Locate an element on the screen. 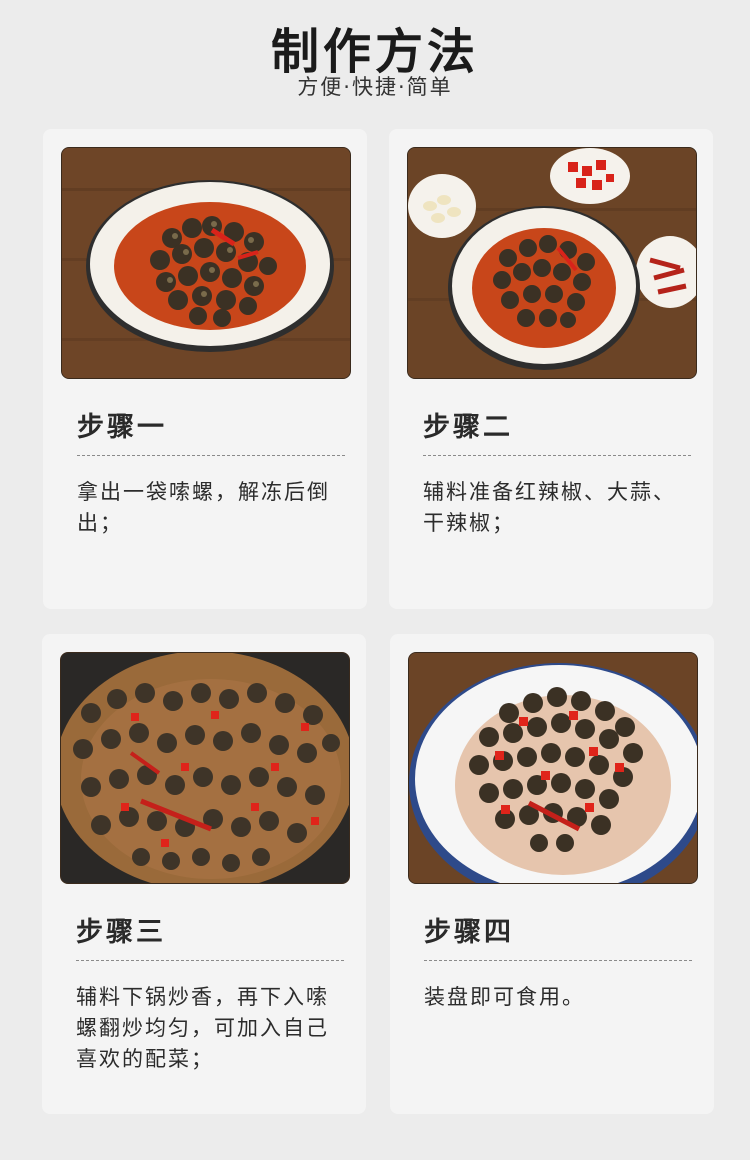 This screenshot has width=750, height=1160. snails-in-bowl-photo is located at coordinates (206, 263).